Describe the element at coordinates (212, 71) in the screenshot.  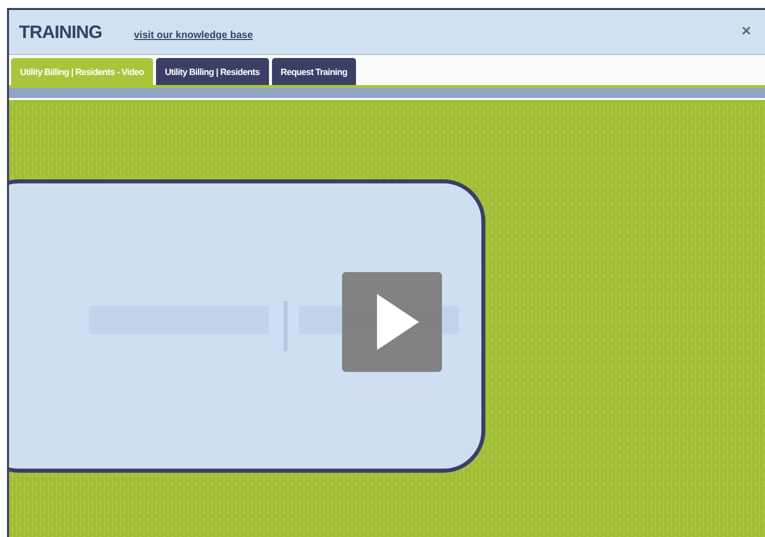
I see `tab: Utility Billing | Residents` at that location.